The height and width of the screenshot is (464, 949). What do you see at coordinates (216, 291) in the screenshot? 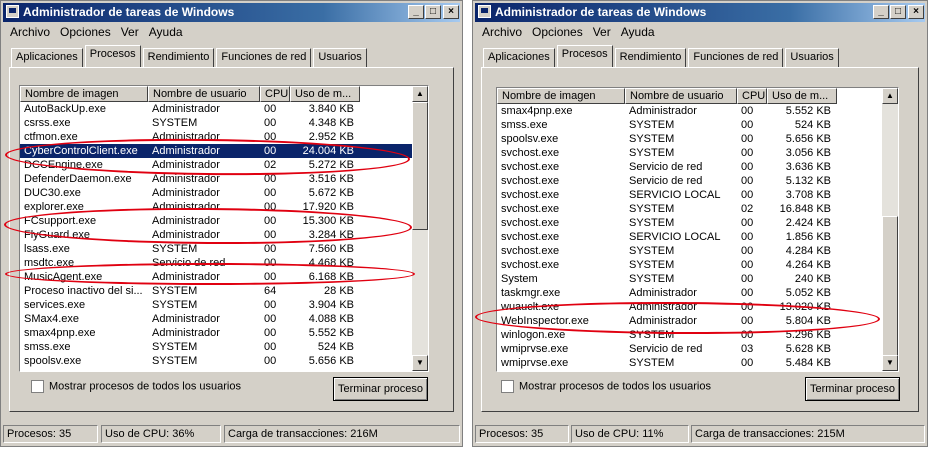
I see `table-row: Proceso inactivo del si... SYSTEM 64 28 KB` at bounding box center [216, 291].